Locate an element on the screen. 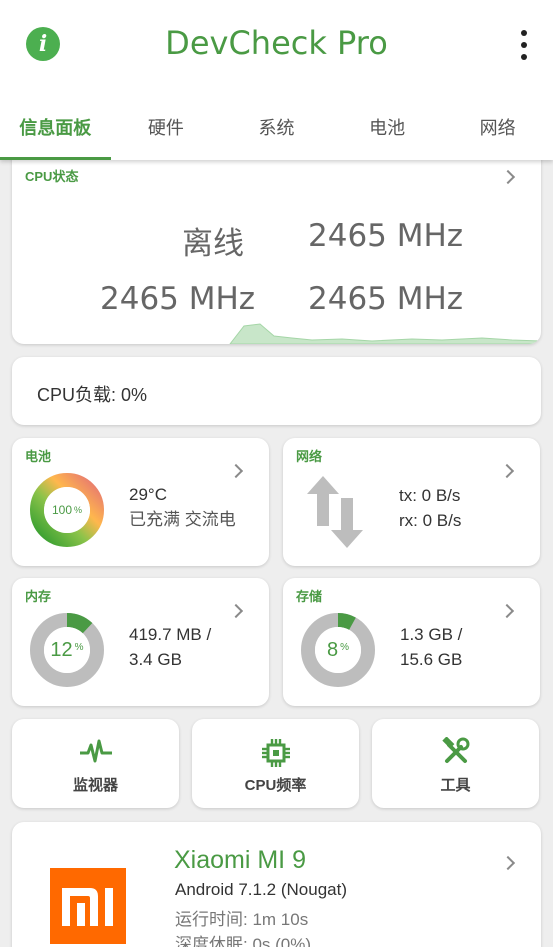 The width and height of the screenshot is (553, 947). storage-percent-unit: % is located at coordinates (345, 647).